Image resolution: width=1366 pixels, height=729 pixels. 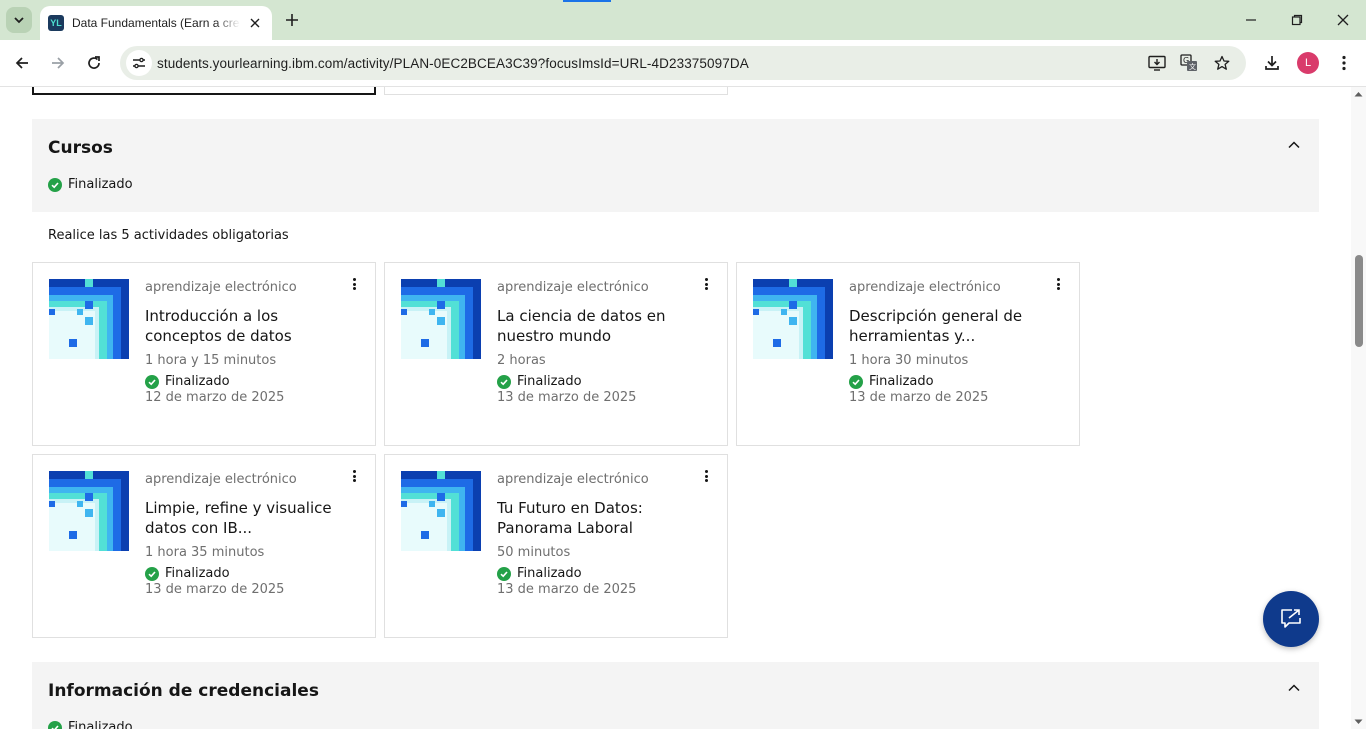 I want to click on courses-section-header: Cursos Finalizado, so click(x=675, y=165).